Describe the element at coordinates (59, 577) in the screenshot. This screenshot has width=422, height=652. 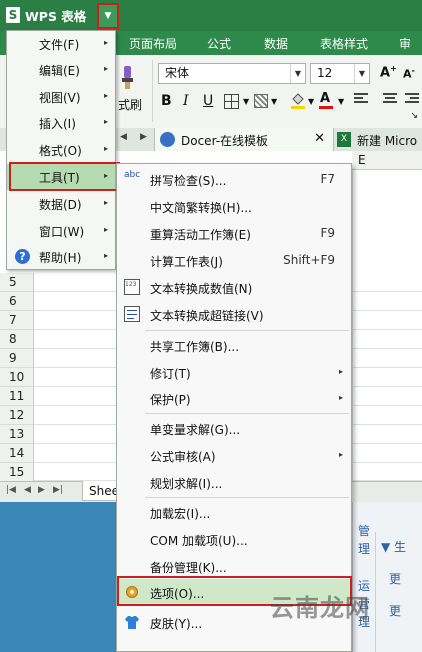
I see `desktop-background` at that location.